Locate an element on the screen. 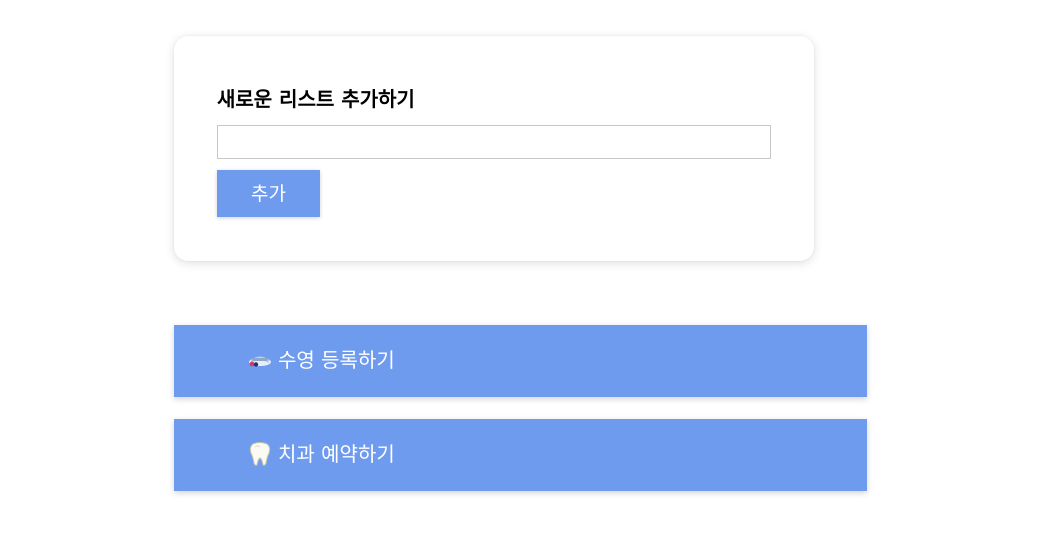 Image resolution: width=1038 pixels, height=554 pixels. form-title: 새로운 리스트 추가하기 is located at coordinates (316, 99).